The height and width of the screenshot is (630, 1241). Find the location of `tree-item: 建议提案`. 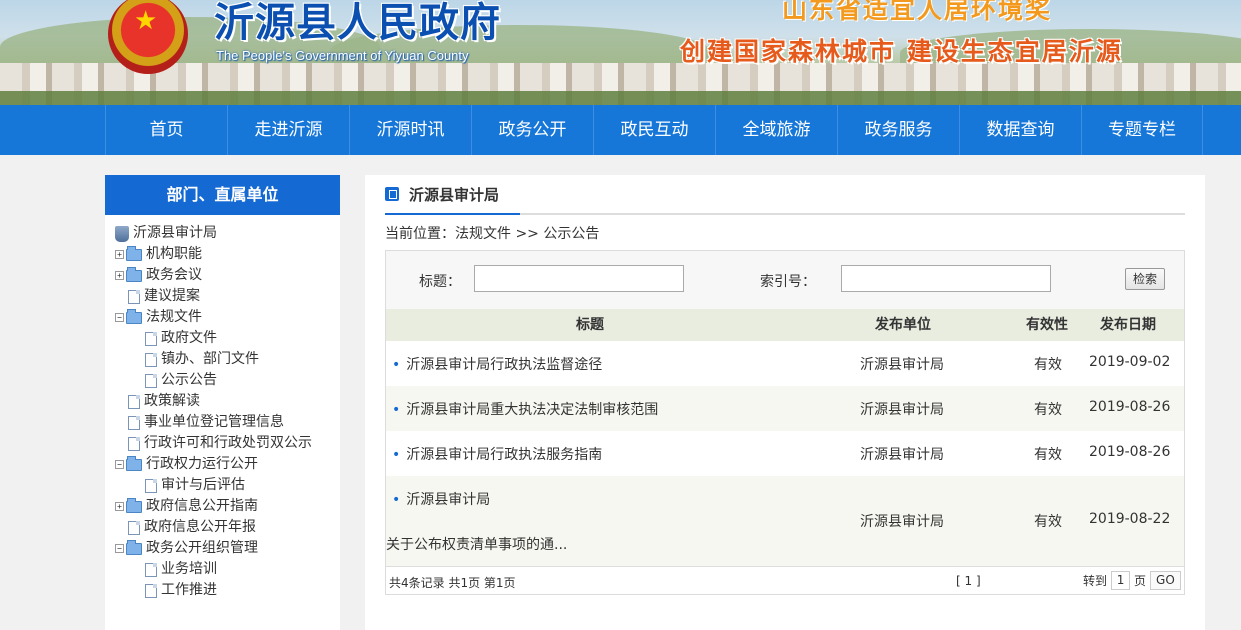

tree-item: 建议提案 is located at coordinates (227, 296).